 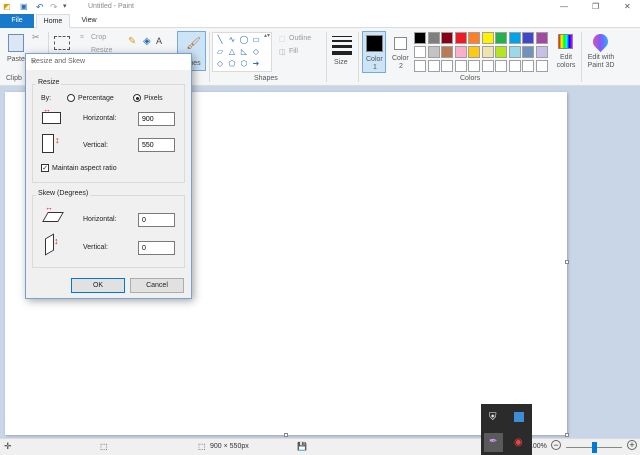 What do you see at coordinates (157, 285) in the screenshot?
I see `cancel-button: Cancel` at bounding box center [157, 285].